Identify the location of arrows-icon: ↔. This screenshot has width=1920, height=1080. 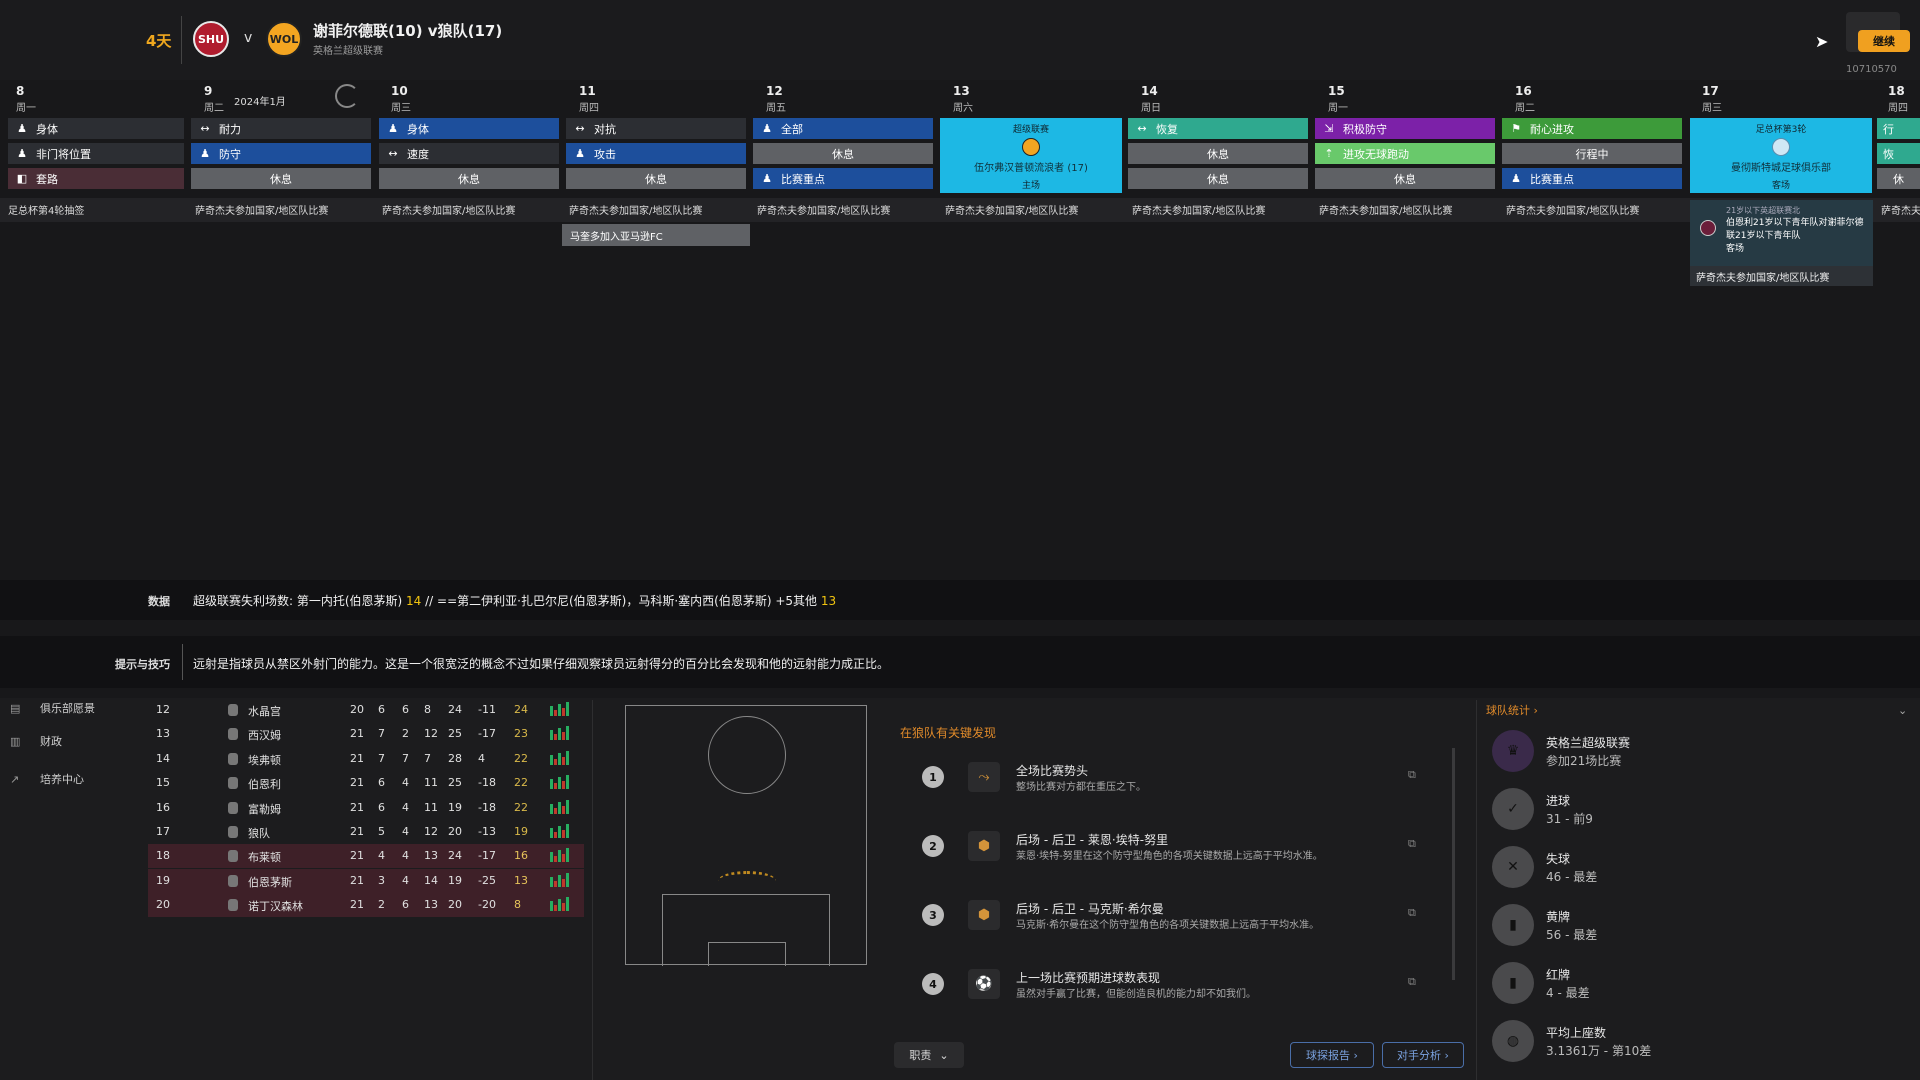
(205, 128).